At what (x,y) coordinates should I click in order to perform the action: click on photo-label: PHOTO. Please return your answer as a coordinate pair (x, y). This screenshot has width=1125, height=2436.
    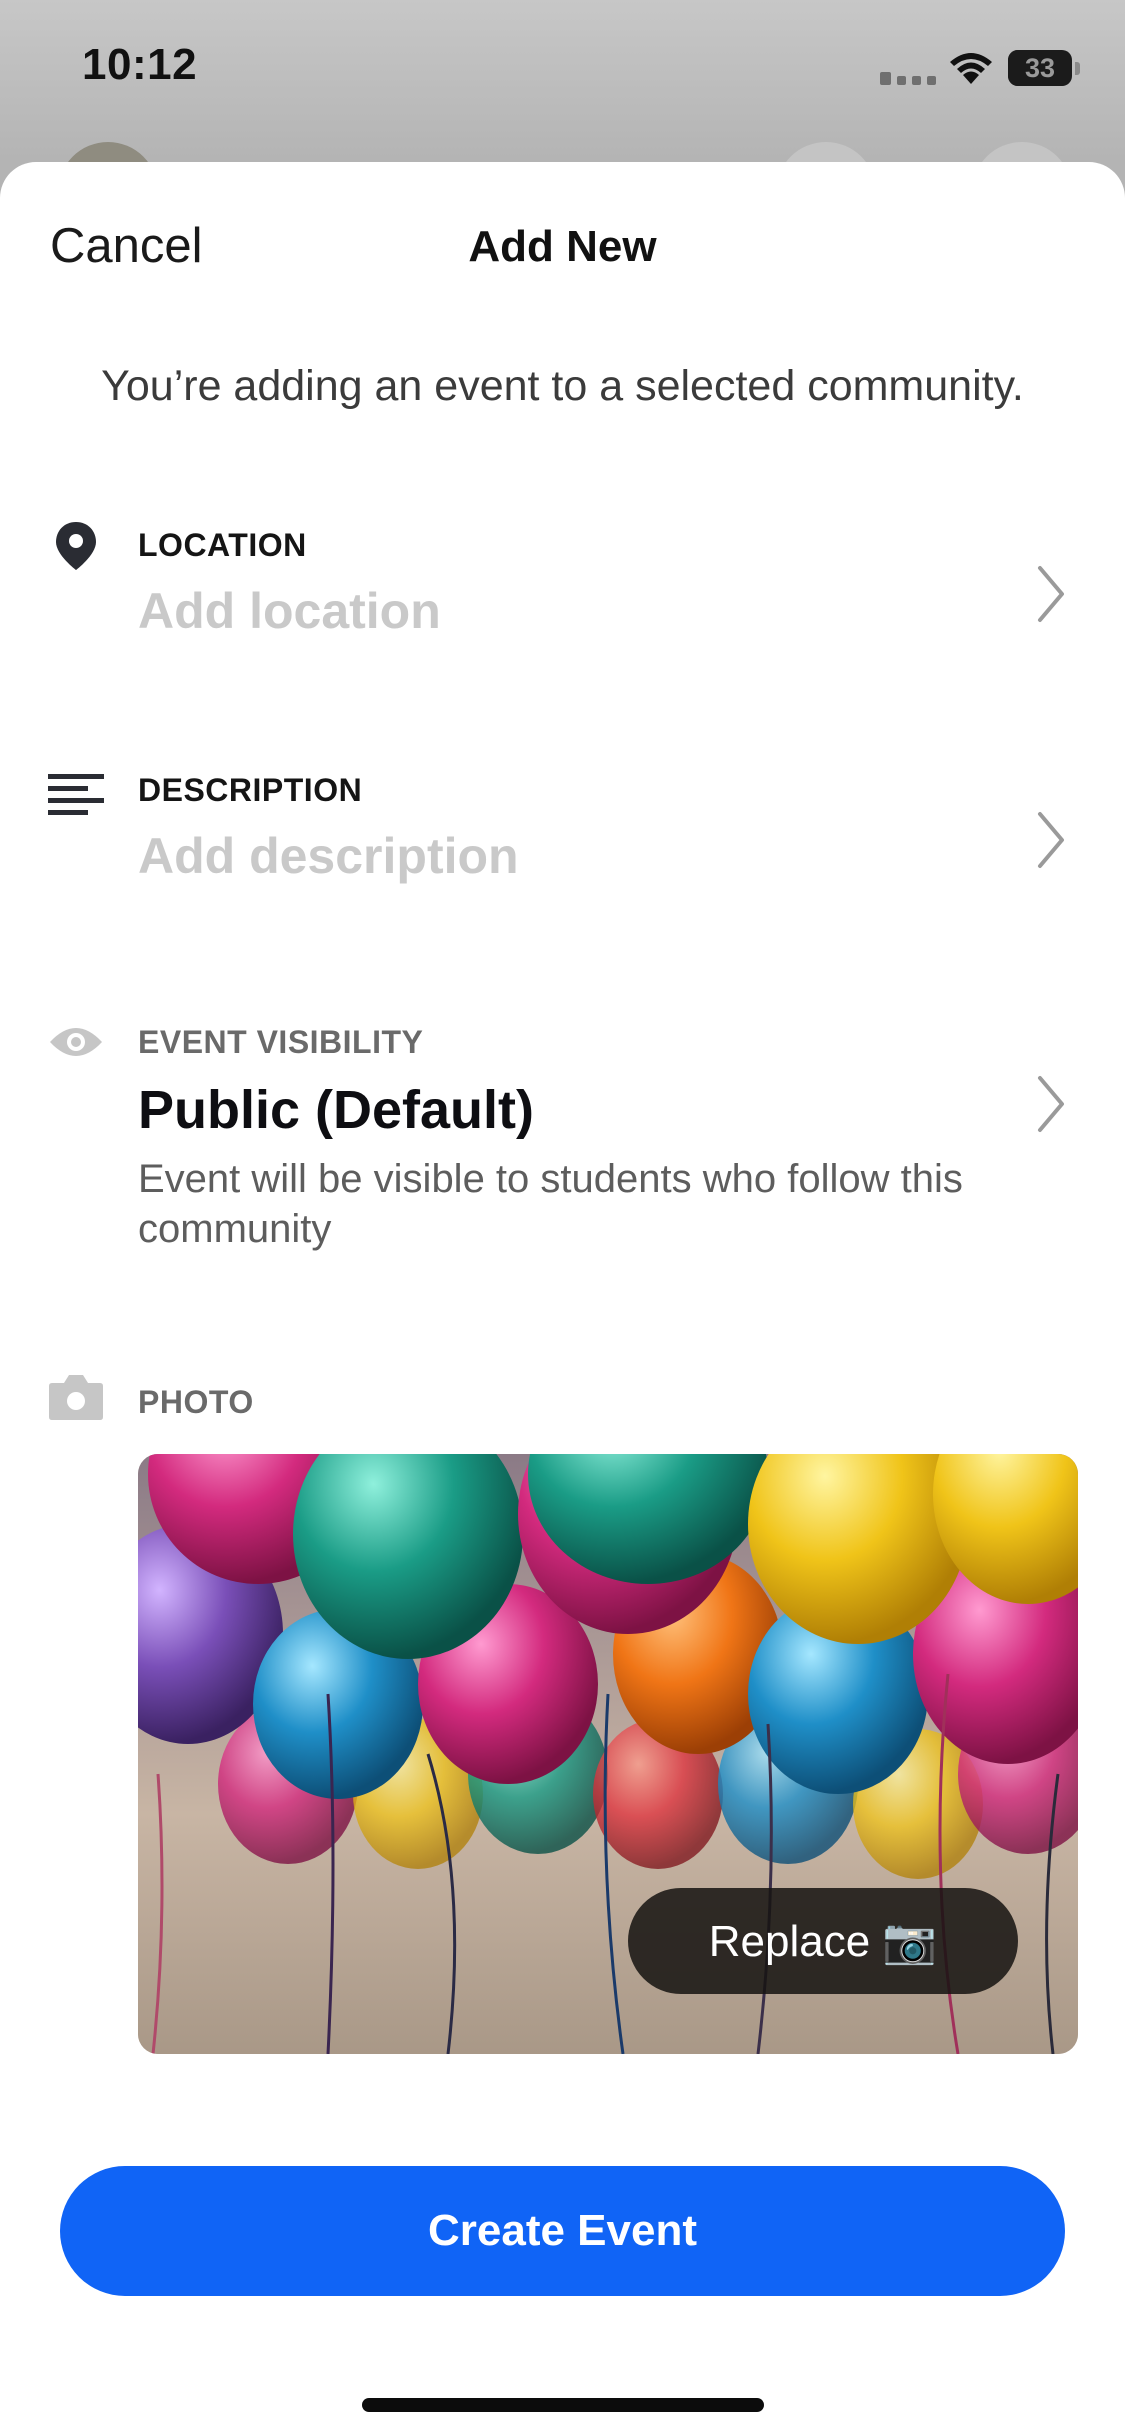
    Looking at the image, I should click on (196, 1402).